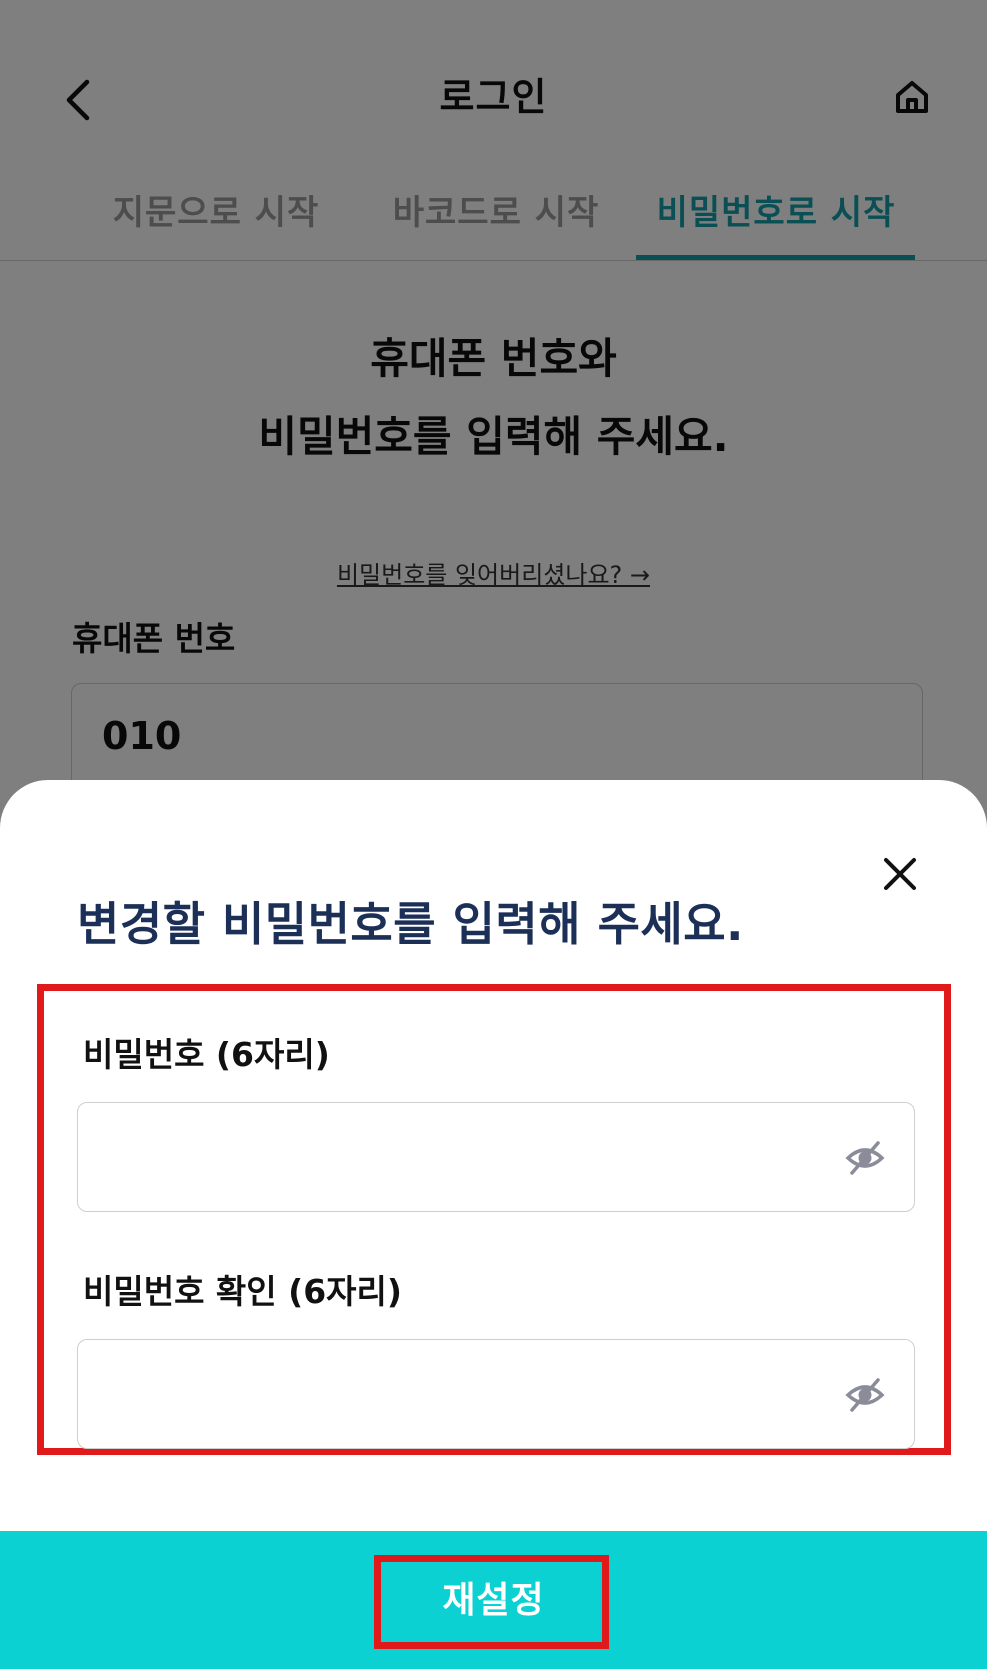  Describe the element at coordinates (410, 924) in the screenshot. I see `sheet-title: 변경할 비밀번호를 입력해 주세요.` at that location.